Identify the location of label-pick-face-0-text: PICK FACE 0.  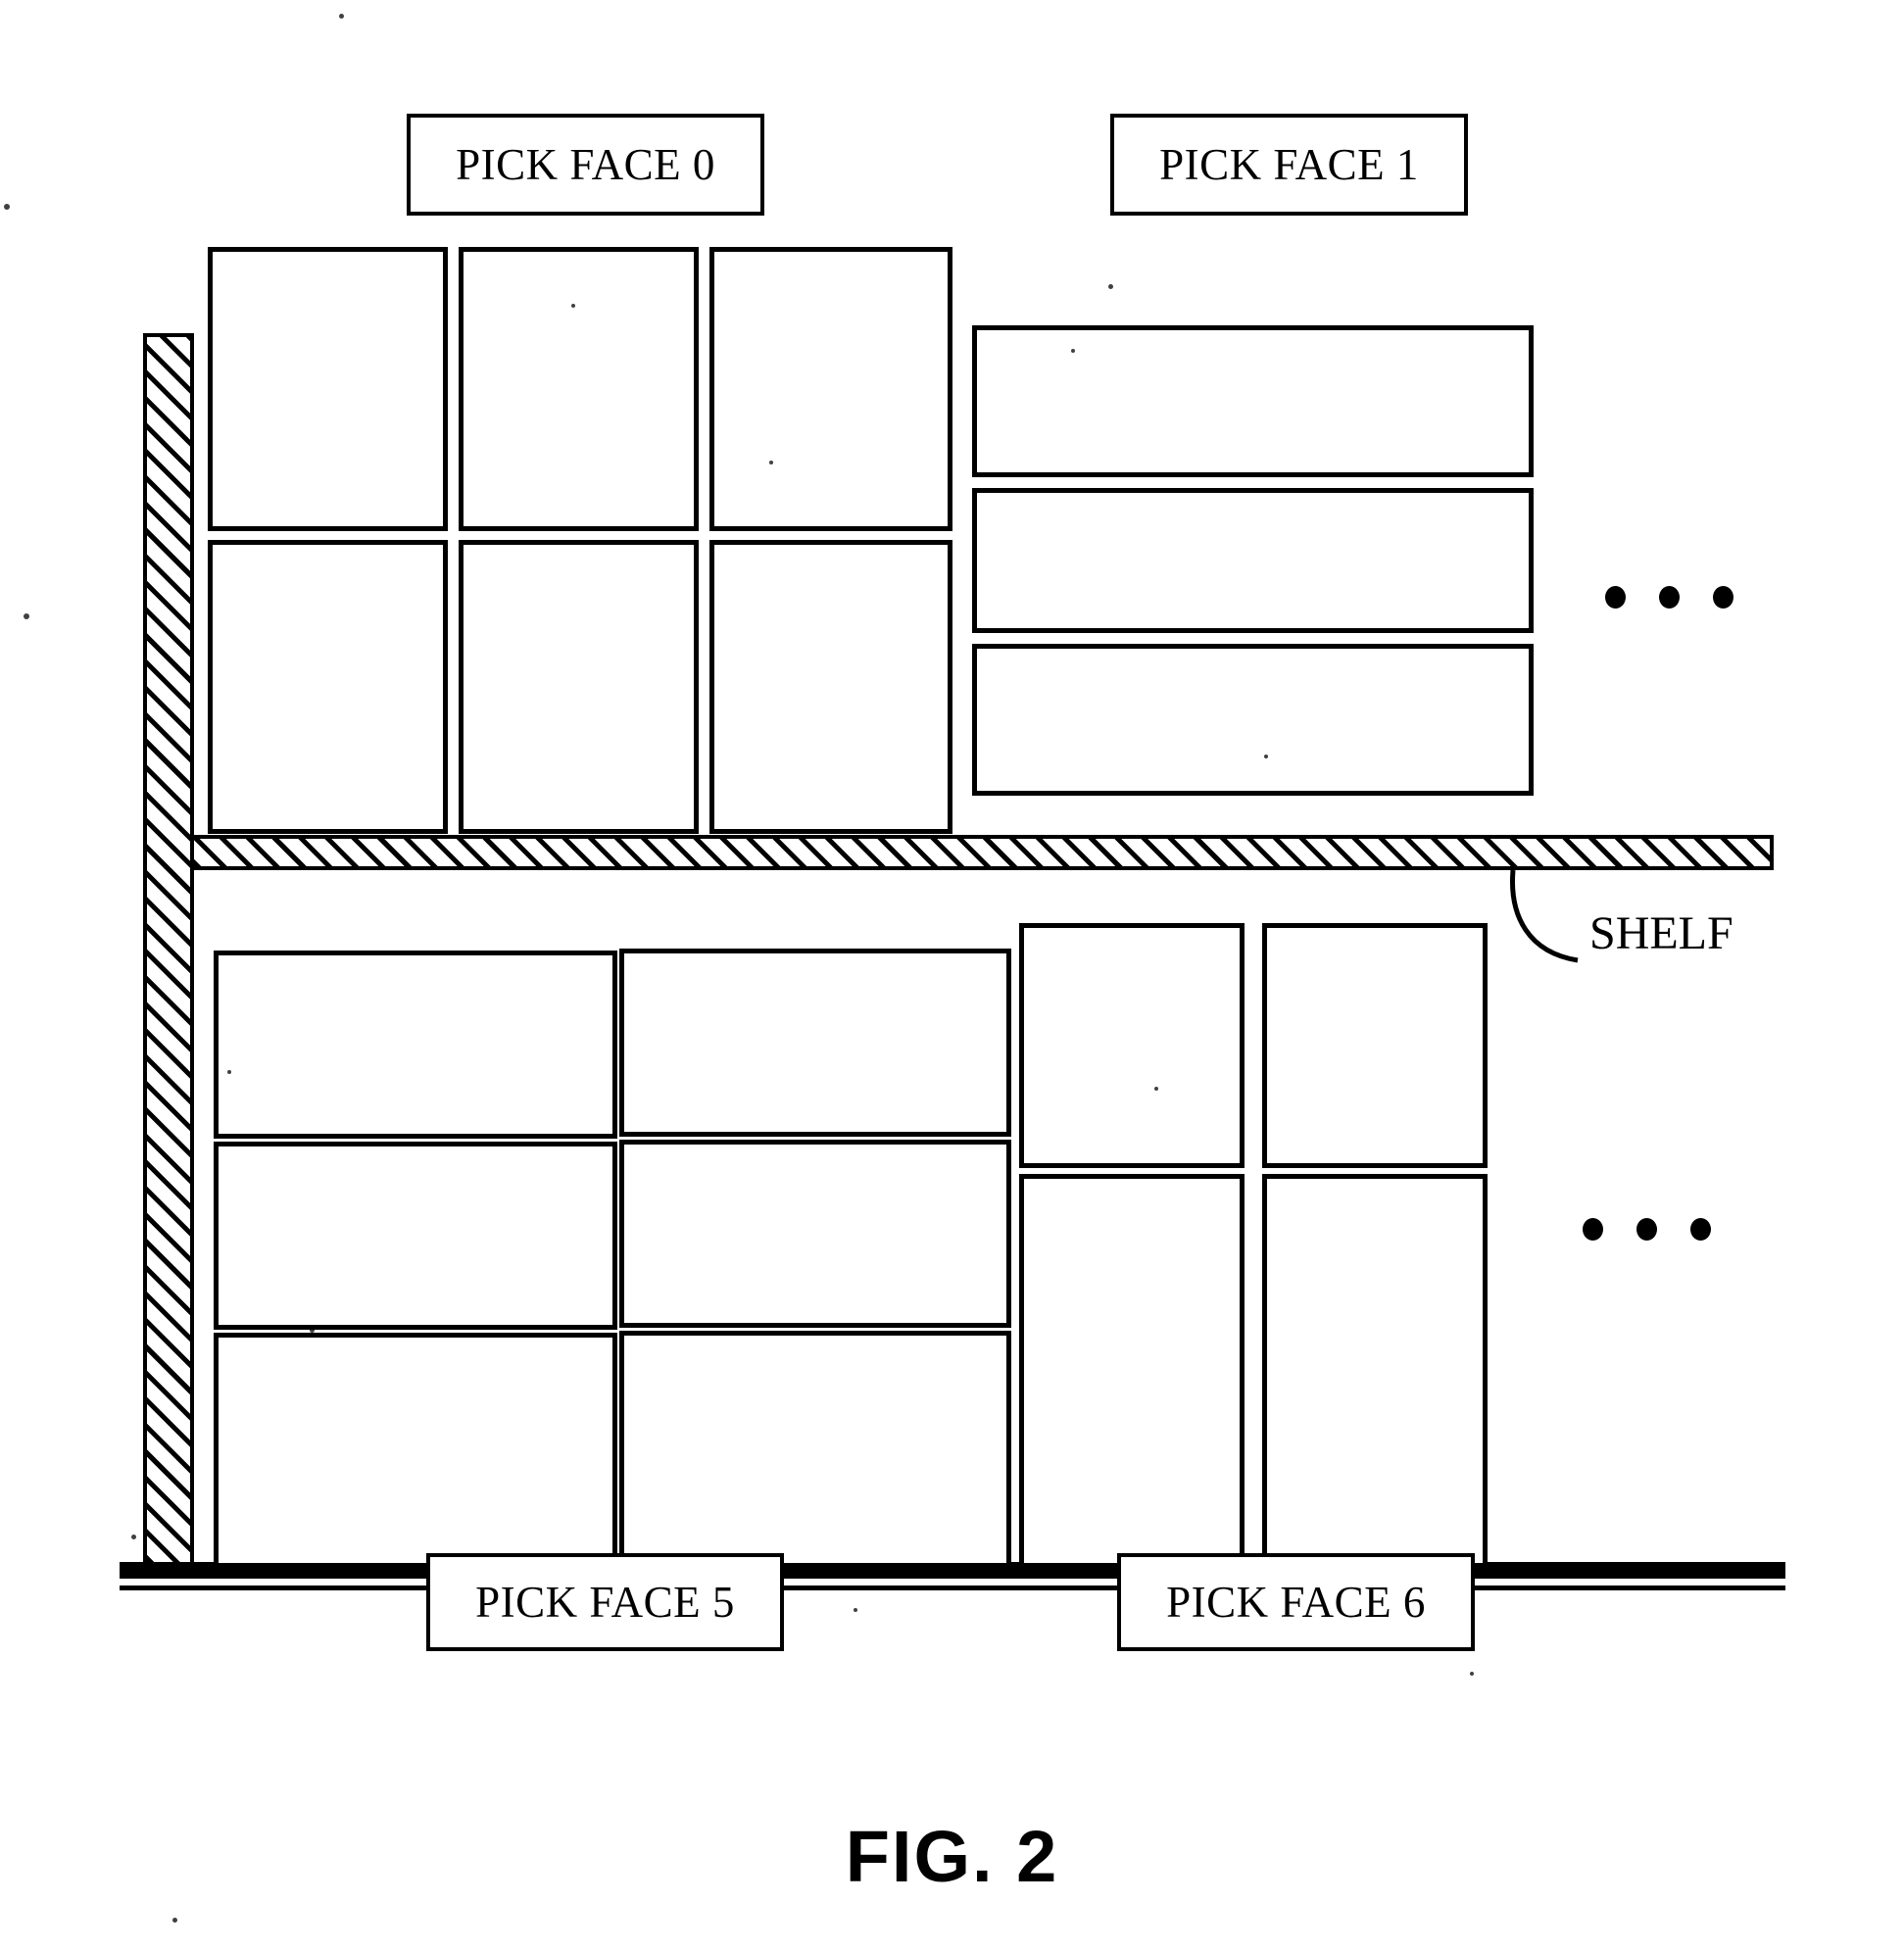
(585, 164).